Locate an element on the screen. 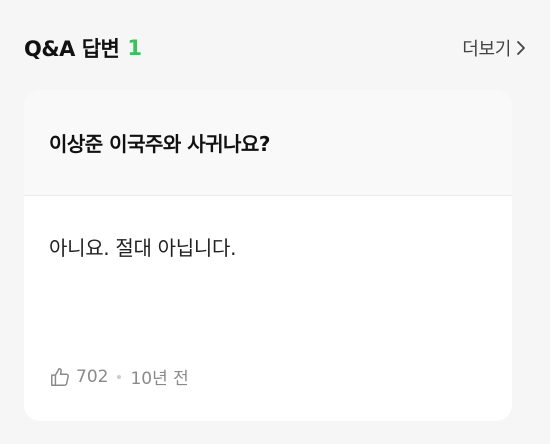  more-link-label: 더보기 is located at coordinates (486, 48).